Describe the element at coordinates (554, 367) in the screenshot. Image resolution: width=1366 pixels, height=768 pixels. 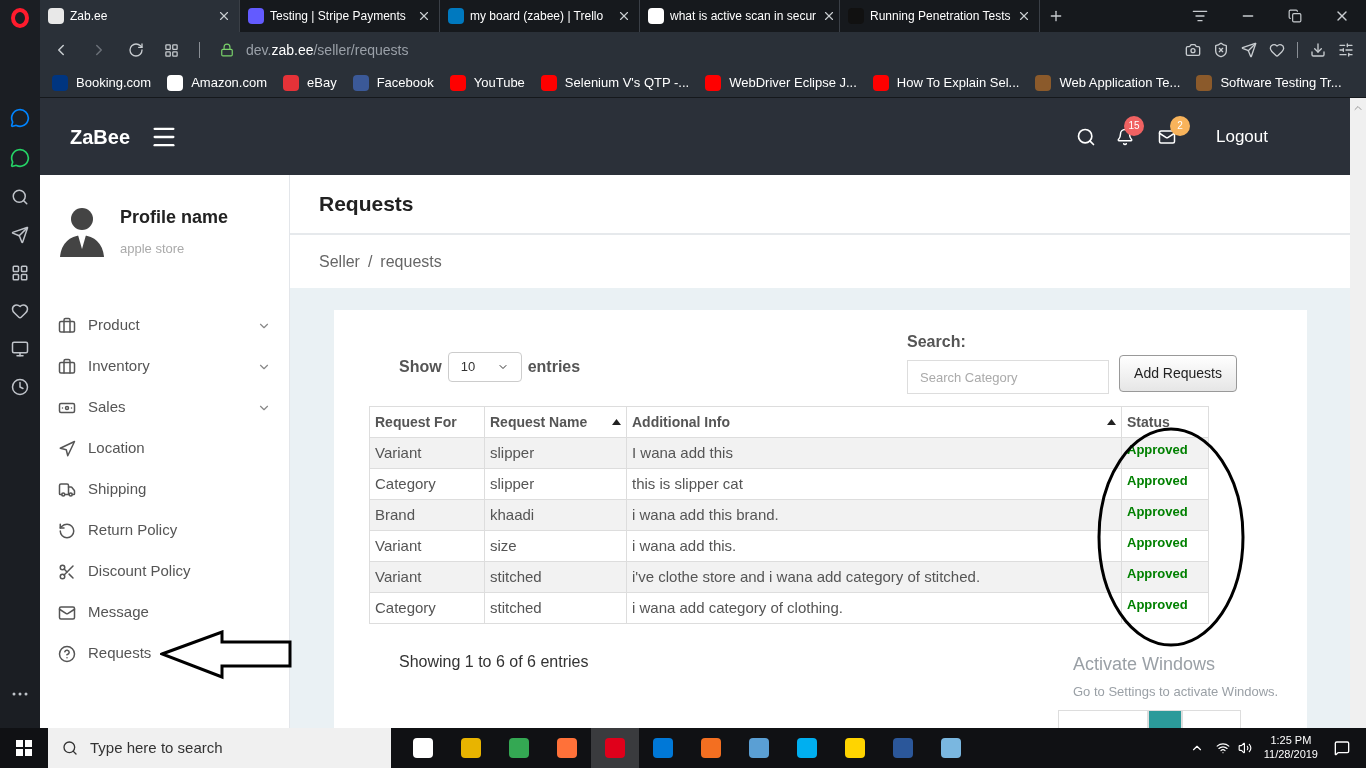
I see `entries-label: entries` at that location.